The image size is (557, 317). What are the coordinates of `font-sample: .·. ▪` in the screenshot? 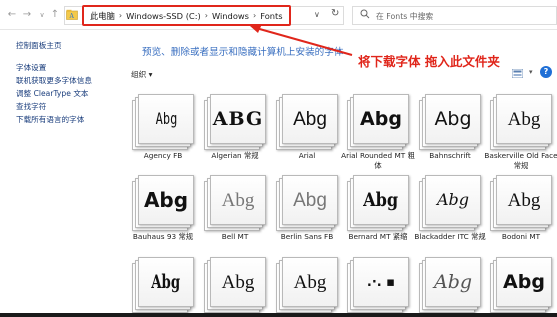 It's located at (381, 282).